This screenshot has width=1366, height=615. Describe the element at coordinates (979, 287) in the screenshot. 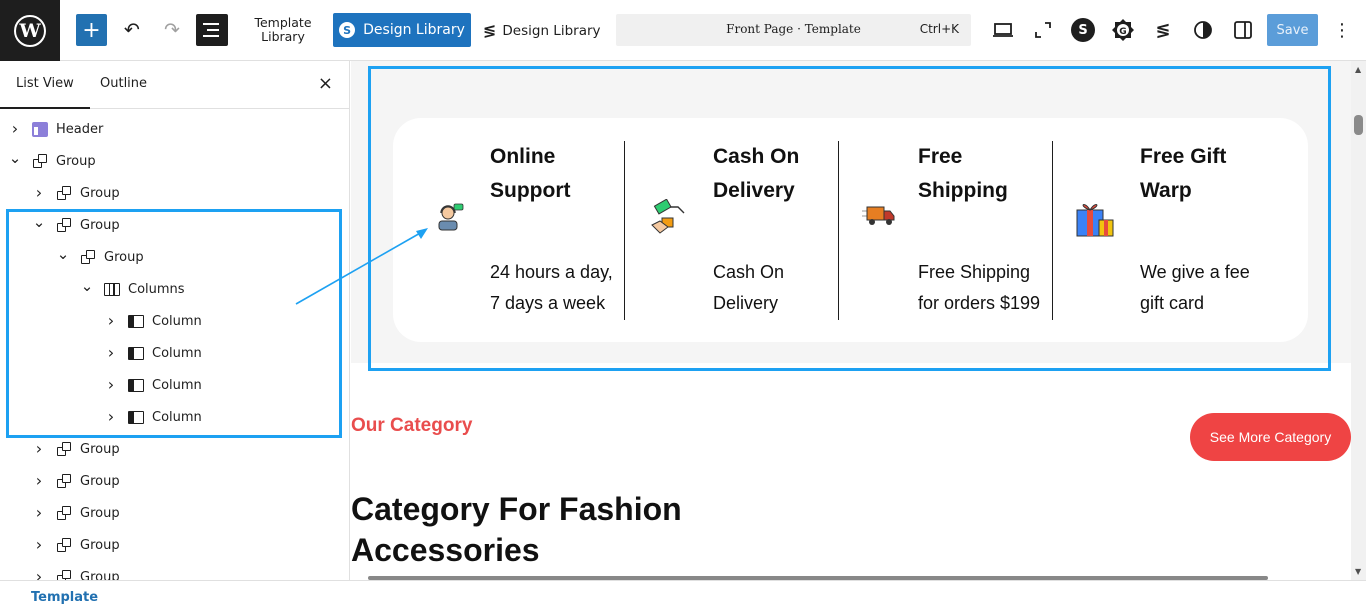

I see `feature-desc-3: Free Shipping for orders $199` at that location.